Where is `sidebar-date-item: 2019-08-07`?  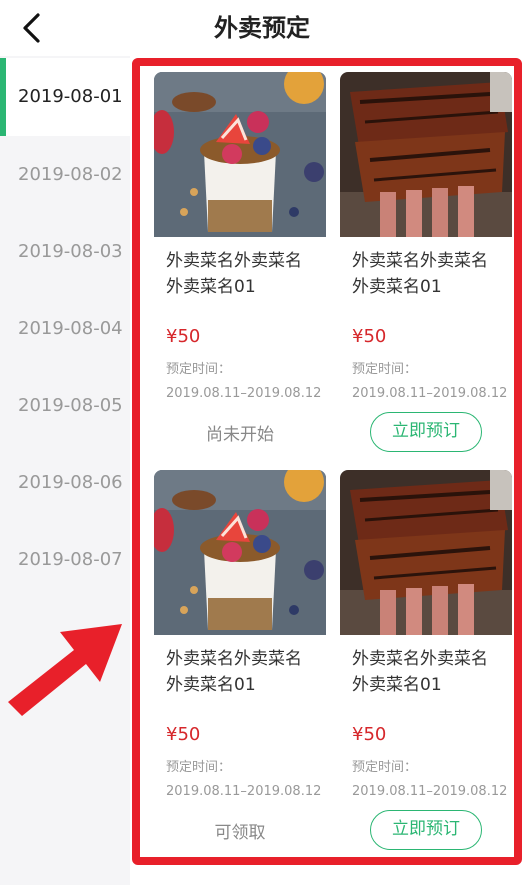
sidebar-date-item: 2019-08-07 is located at coordinates (65, 560).